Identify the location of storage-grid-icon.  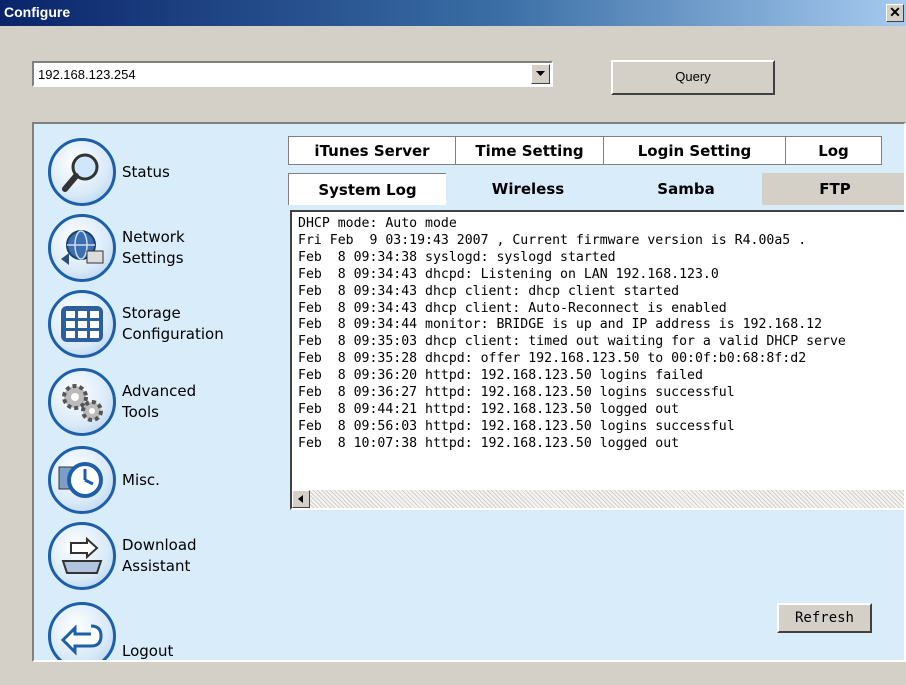
(82, 324).